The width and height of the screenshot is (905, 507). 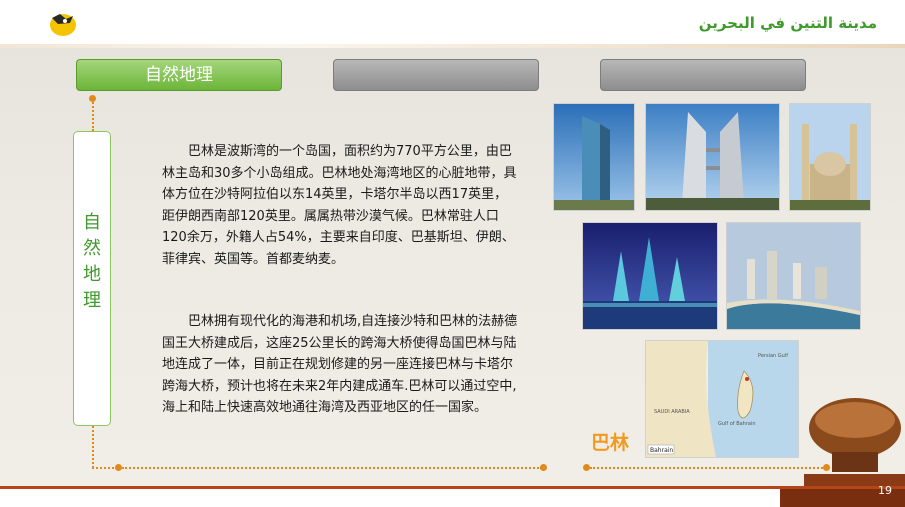 What do you see at coordinates (830, 157) in the screenshot?
I see `photo-mosque` at bounding box center [830, 157].